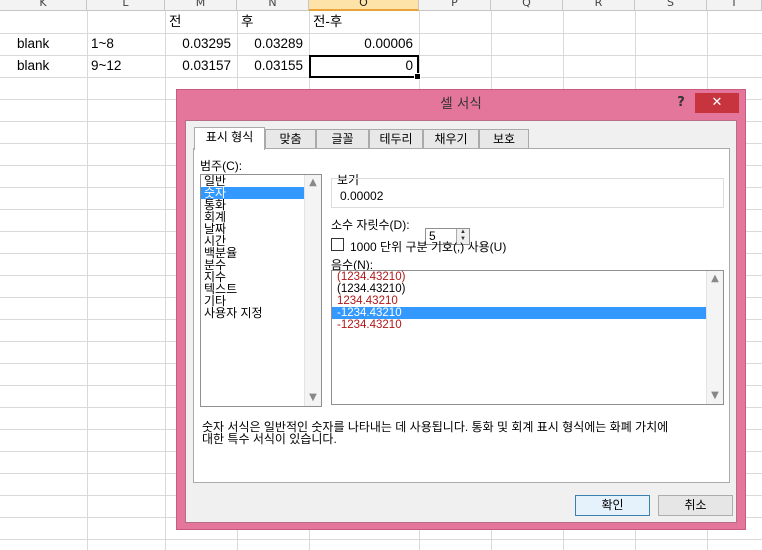 This screenshot has width=762, height=550. What do you see at coordinates (342, 139) in the screenshot?
I see `tab-font: 글꼴` at bounding box center [342, 139].